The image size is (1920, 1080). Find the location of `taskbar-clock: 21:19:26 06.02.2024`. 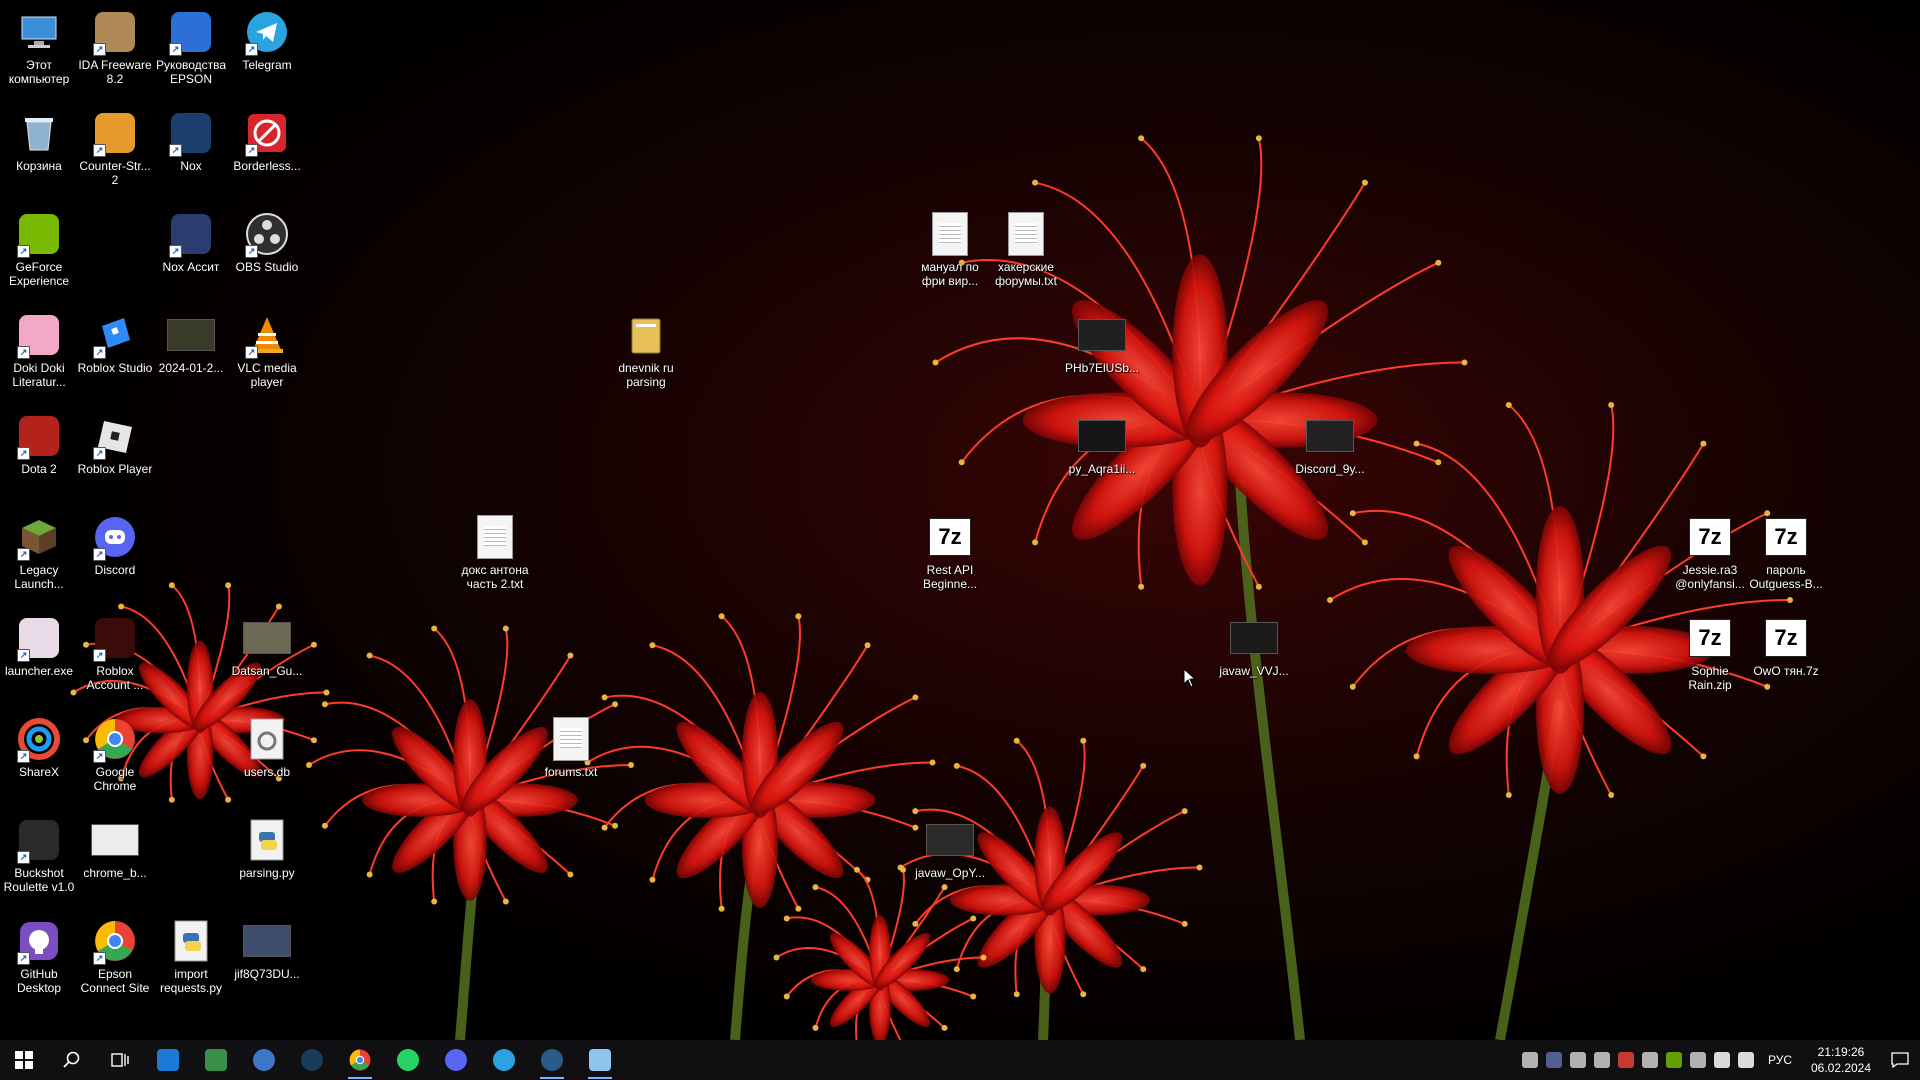

taskbar-clock: 21:19:26 06.02.2024 is located at coordinates (1841, 1060).